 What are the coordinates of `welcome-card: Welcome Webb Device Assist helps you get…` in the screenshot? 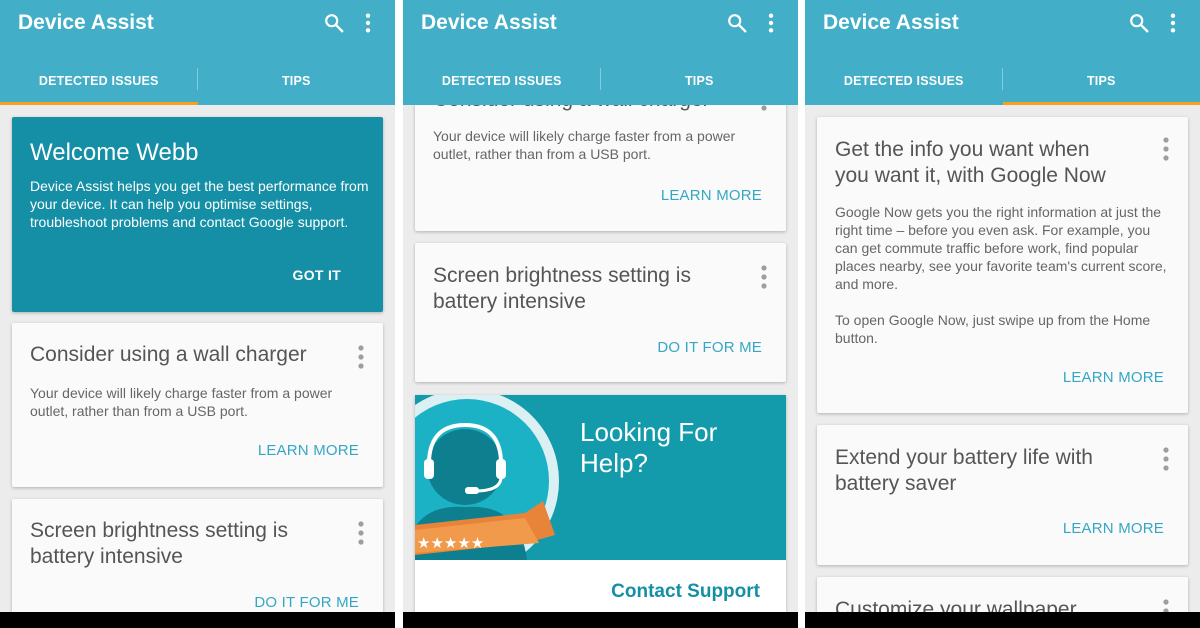 It's located at (197, 214).